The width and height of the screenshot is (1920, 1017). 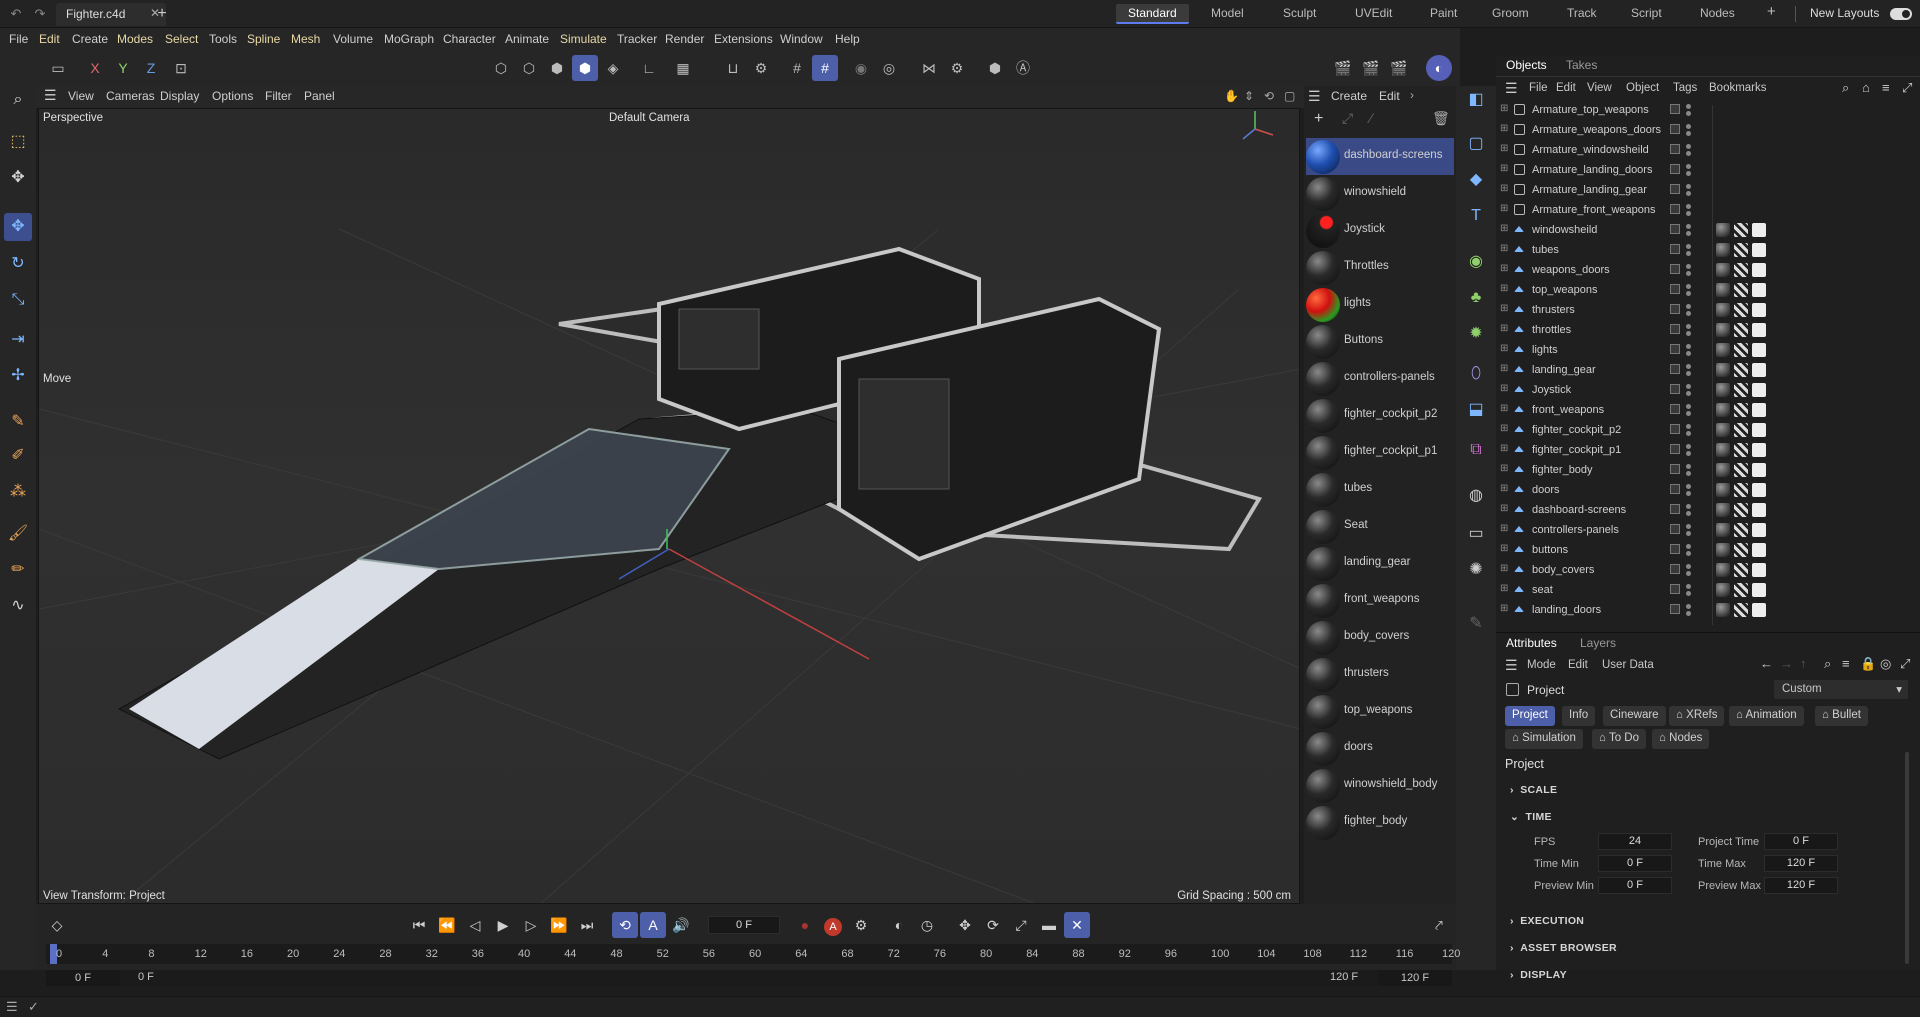 I want to click on time-icon: ◷, so click(x=927, y=925).